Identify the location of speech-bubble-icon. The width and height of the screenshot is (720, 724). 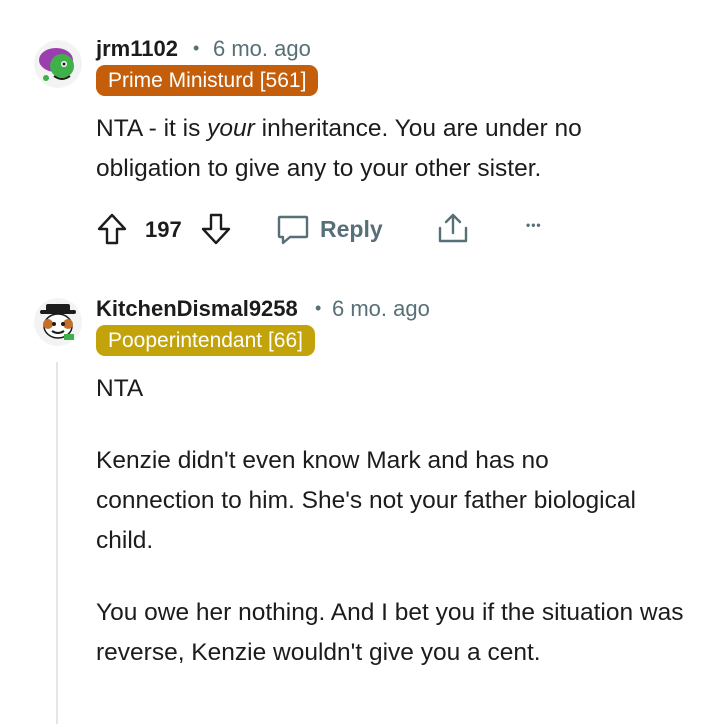
(293, 230).